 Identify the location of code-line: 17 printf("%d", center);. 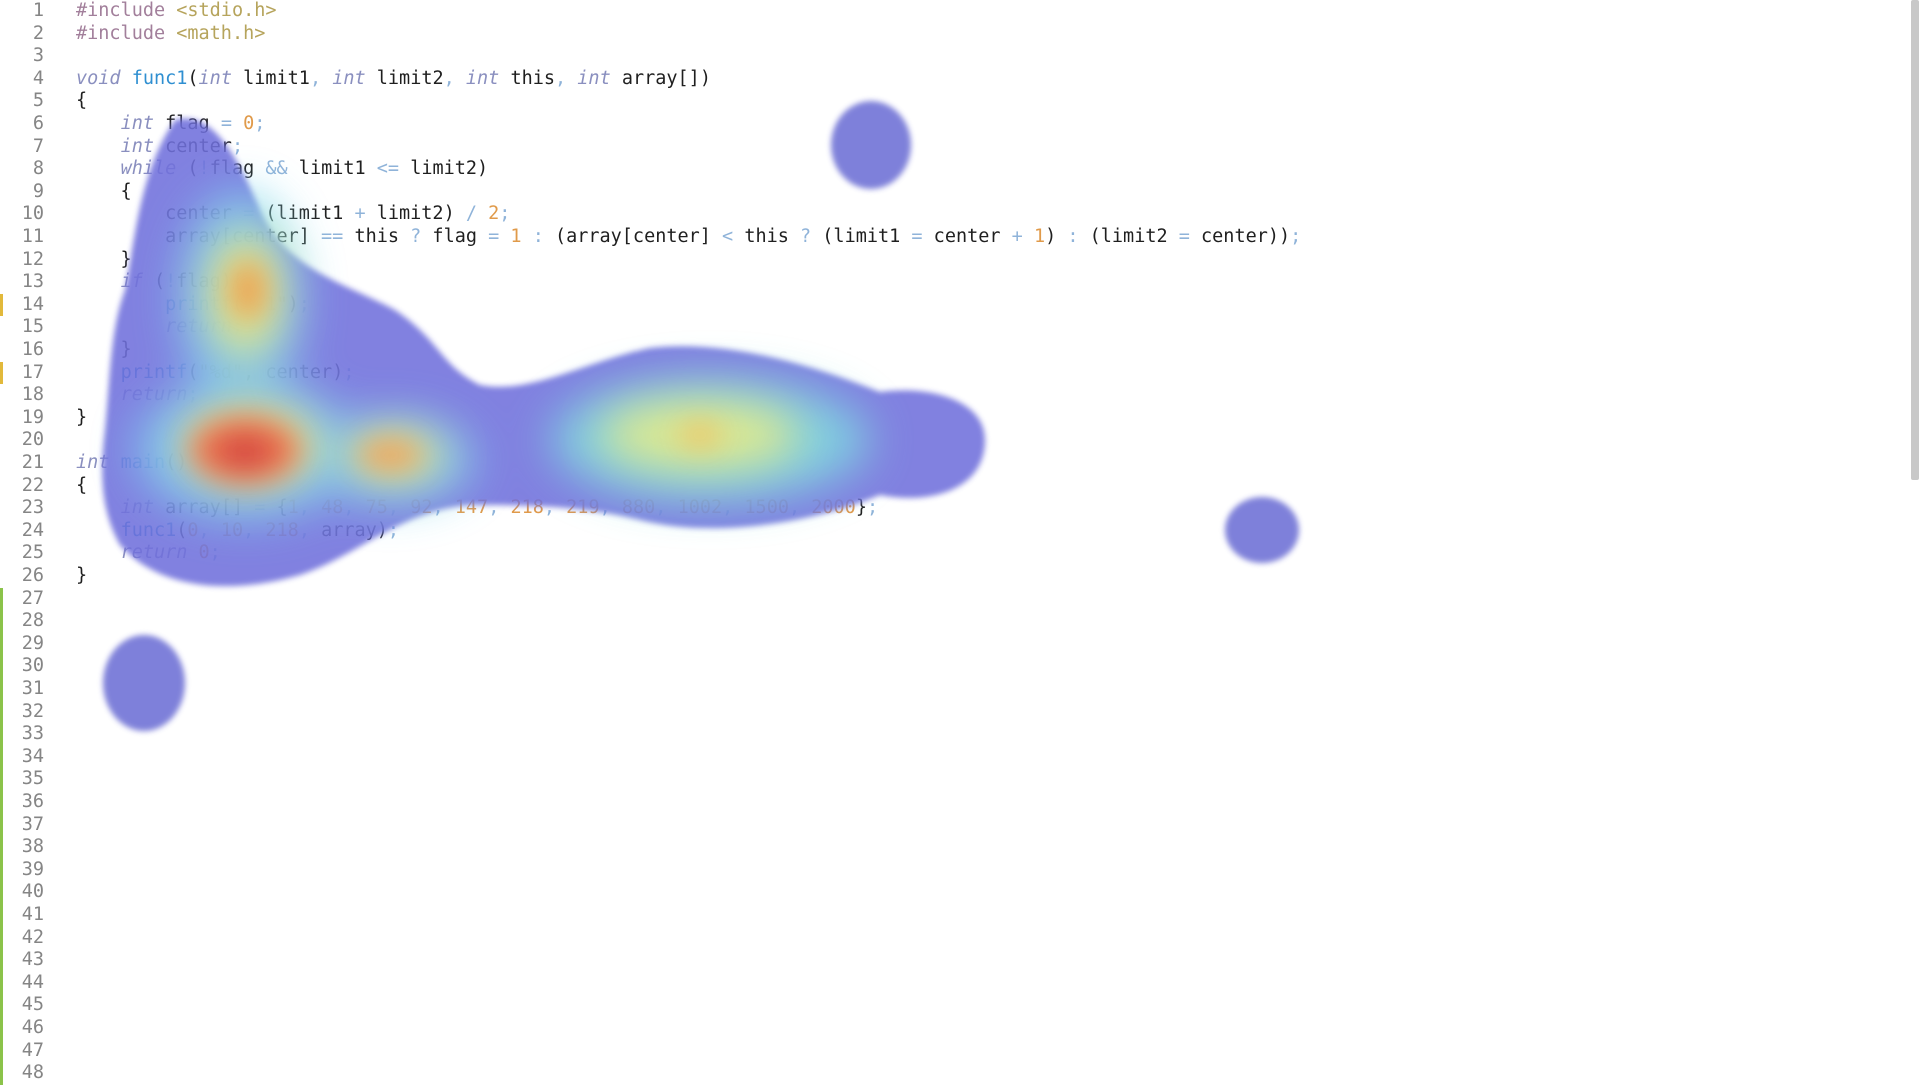
(945, 373).